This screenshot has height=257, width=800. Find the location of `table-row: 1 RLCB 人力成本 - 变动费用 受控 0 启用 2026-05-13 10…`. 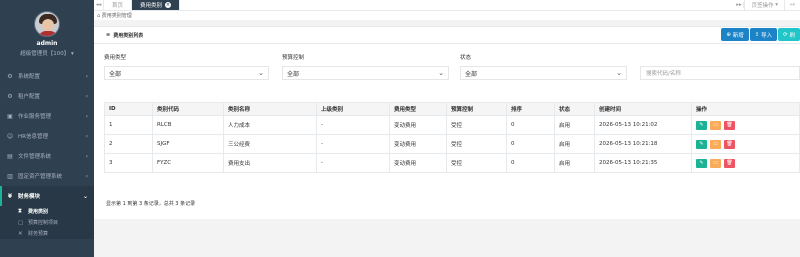

table-row: 1 RLCB 人力成本 - 变动费用 受控 0 启用 2026-05-13 10… is located at coordinates (452, 125).